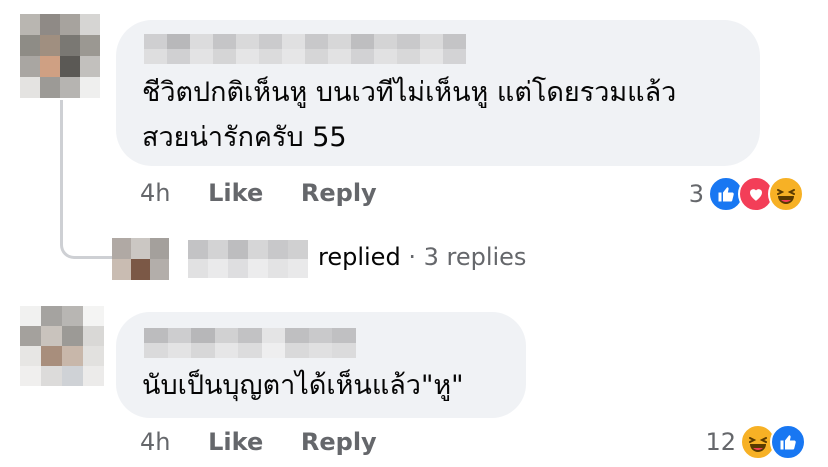 The width and height of the screenshot is (828, 467). Describe the element at coordinates (86, 179) in the screenshot. I see `thread-connector` at that location.